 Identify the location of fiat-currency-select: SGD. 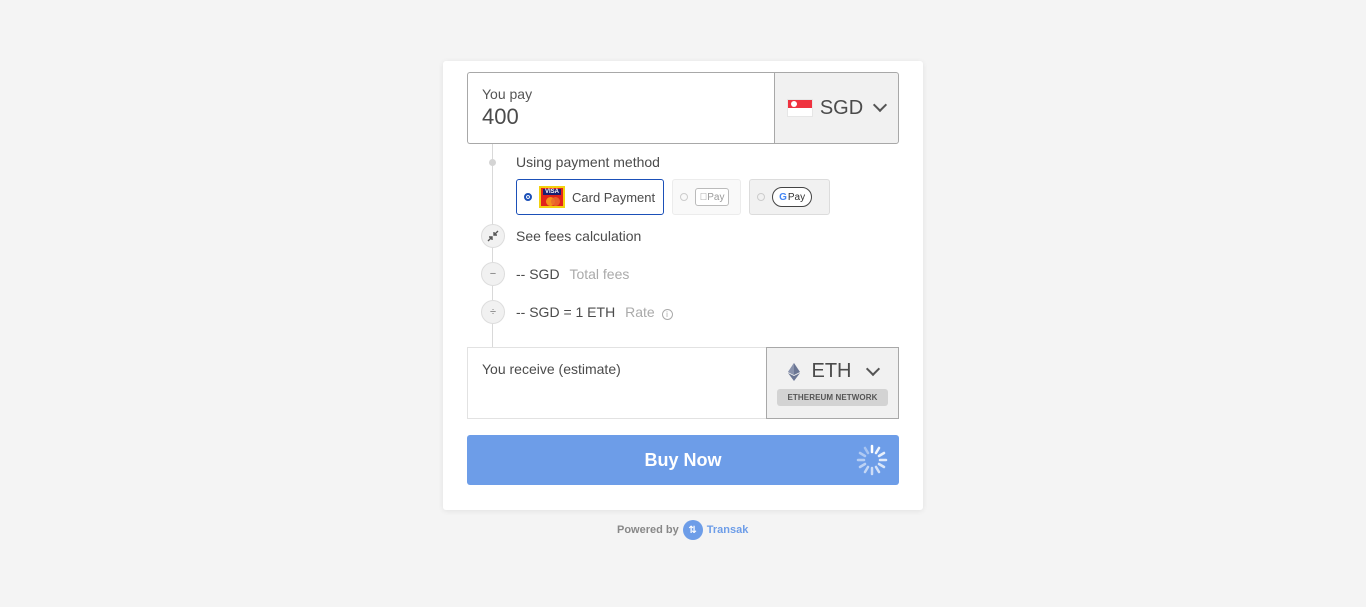
(836, 108).